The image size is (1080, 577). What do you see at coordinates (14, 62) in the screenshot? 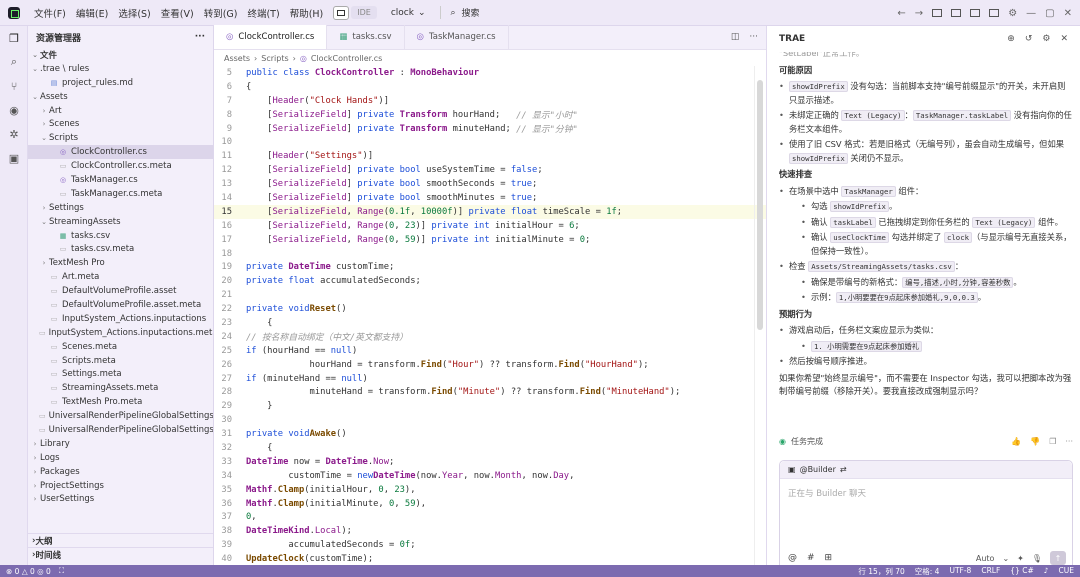
I see `search-files-icon: ⌕` at bounding box center [14, 62].